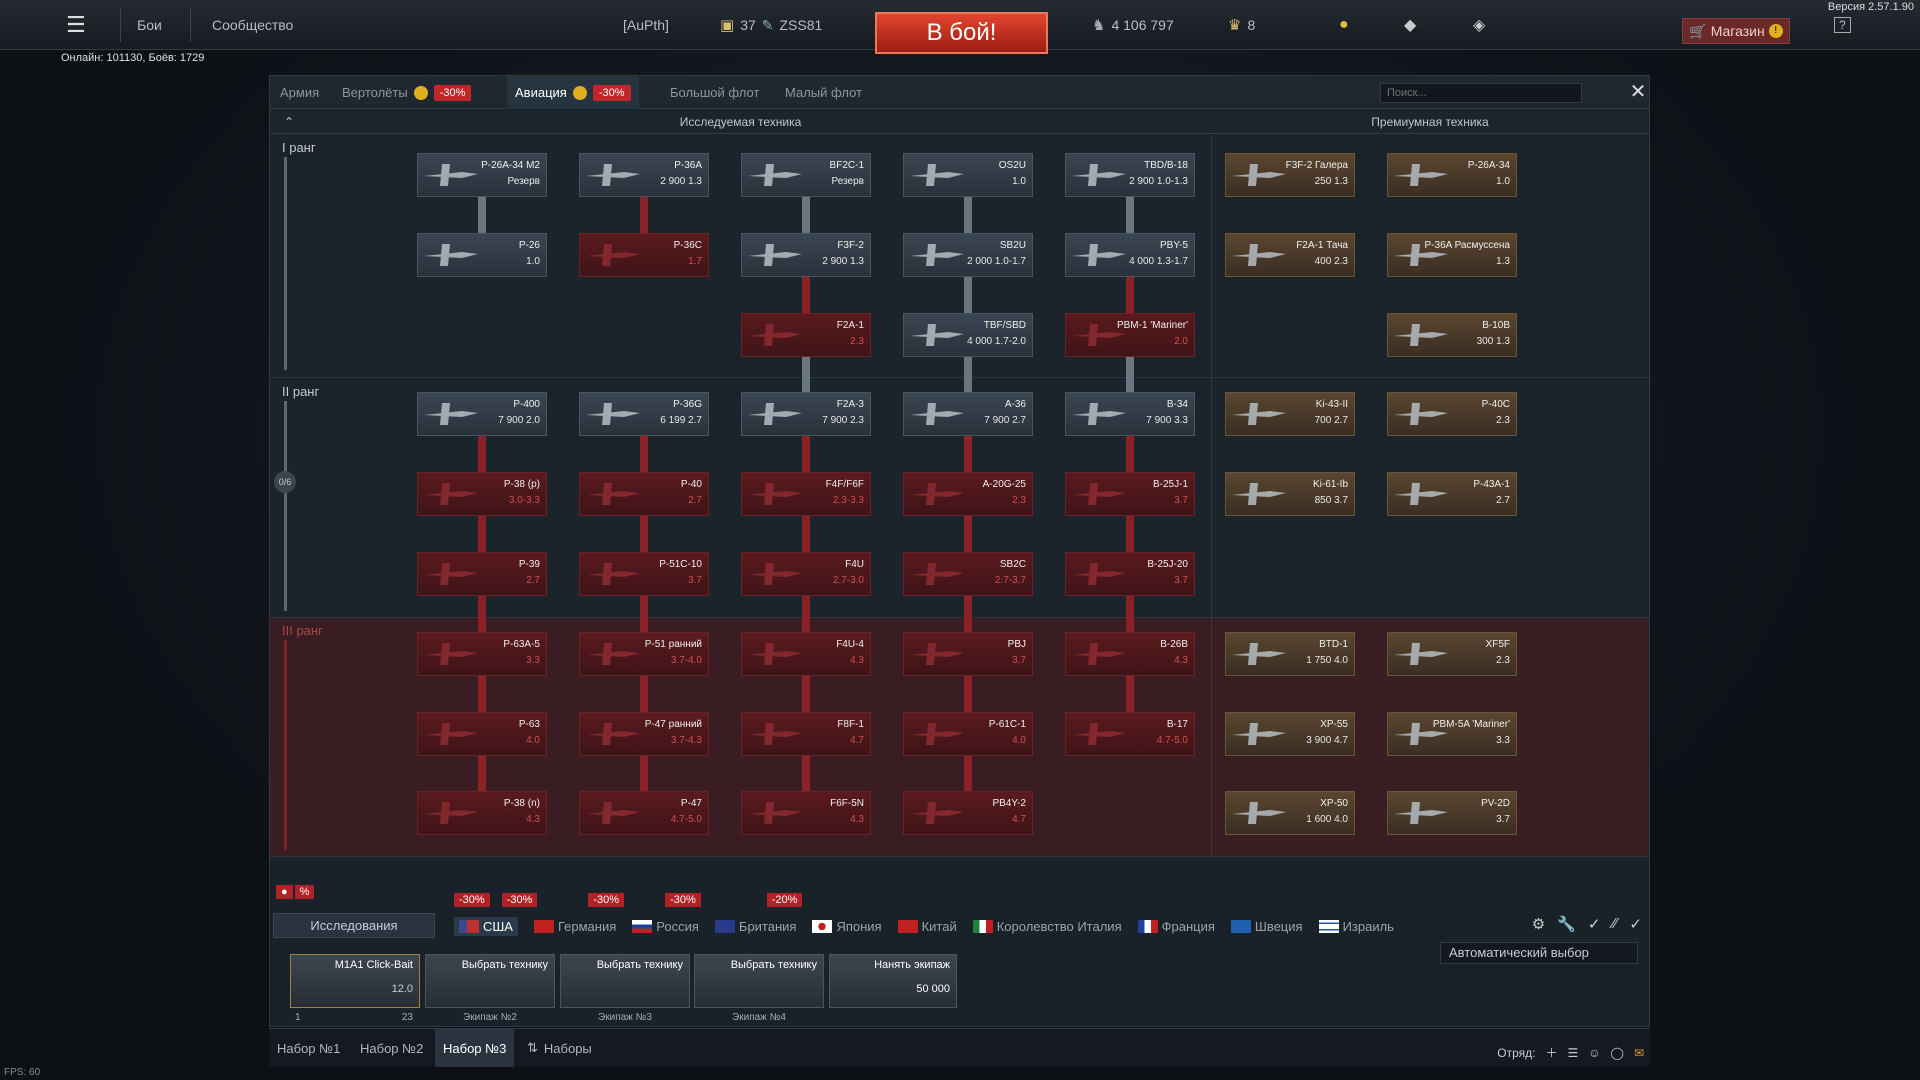 The height and width of the screenshot is (1080, 1920). Describe the element at coordinates (1452, 414) in the screenshot. I see `vehicle-card: P-40C 2.3` at that location.